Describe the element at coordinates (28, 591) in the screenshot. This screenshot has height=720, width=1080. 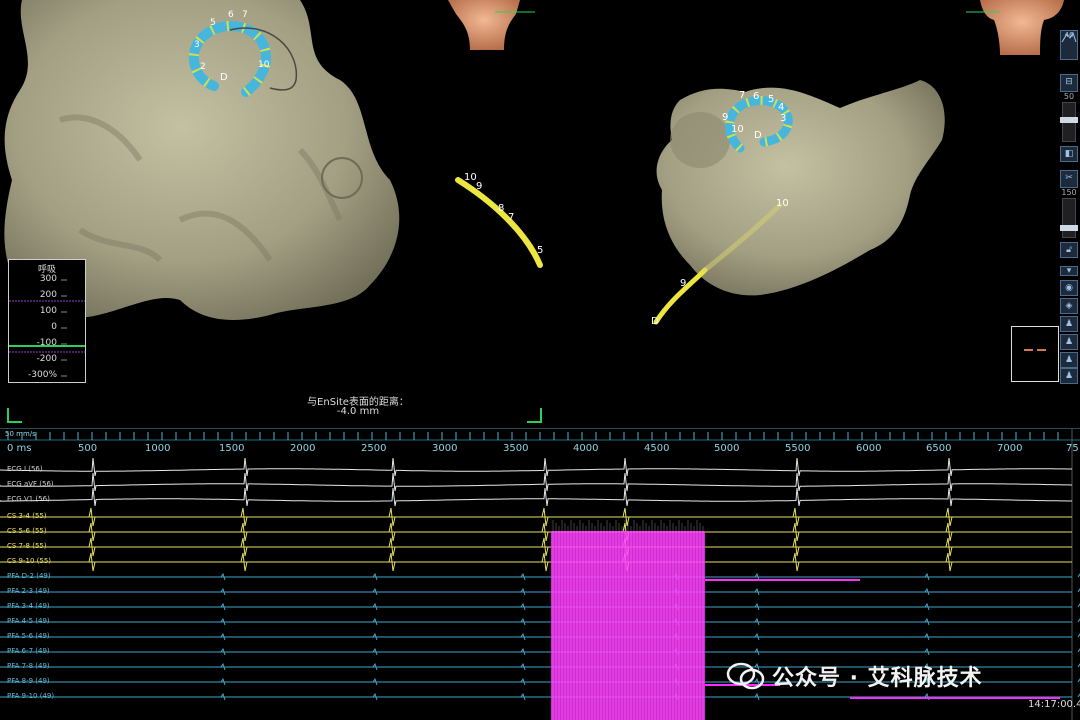
I see `channel-label: PFA 2-3 (49)` at that location.